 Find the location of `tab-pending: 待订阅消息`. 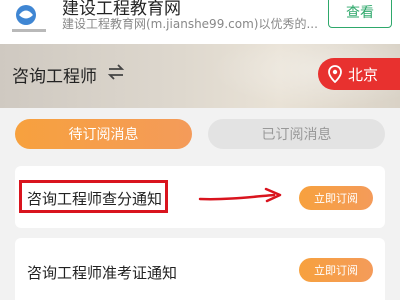

tab-pending: 待订阅消息 is located at coordinates (103, 134).